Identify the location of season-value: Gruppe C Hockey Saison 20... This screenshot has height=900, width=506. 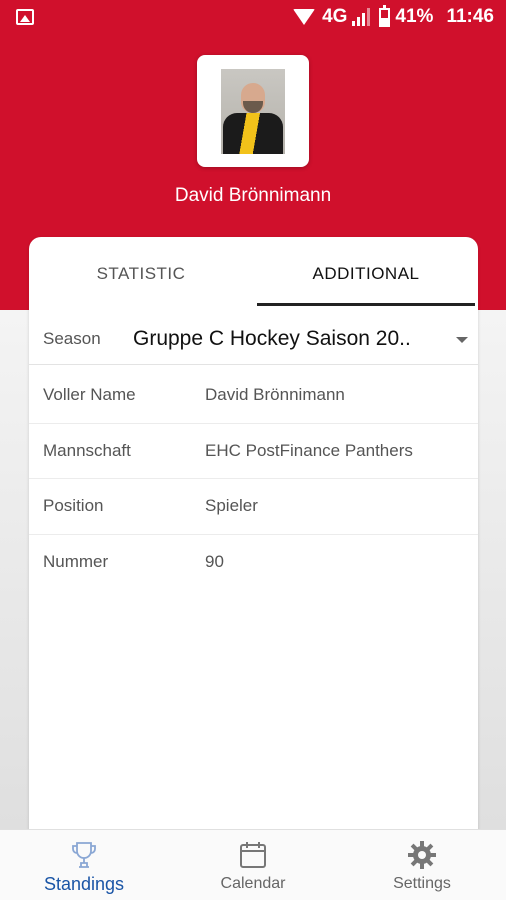
(283, 339).